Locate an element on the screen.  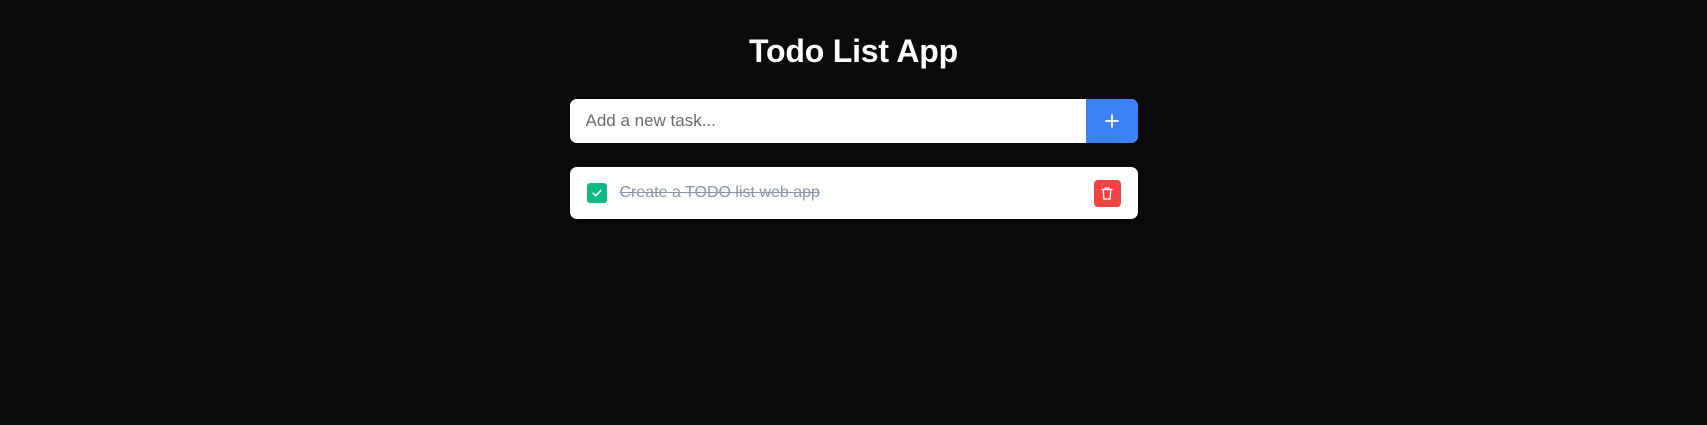
task-list: Create a TODO list web app is located at coordinates (853, 193).